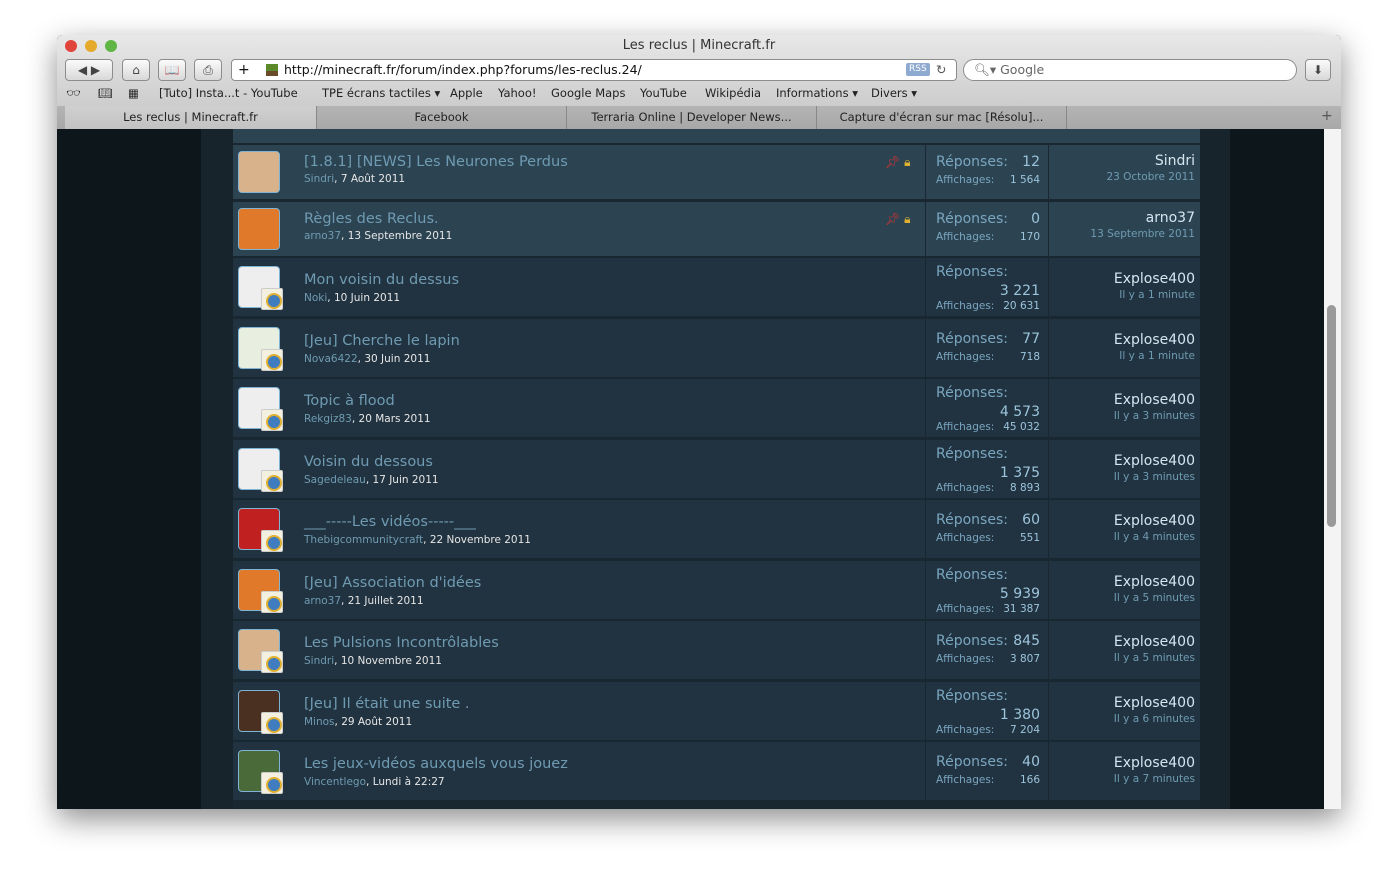 Image resolution: width=1398 pixels, height=888 pixels. Describe the element at coordinates (363, 540) in the screenshot. I see `author-link: Thebigcommunitycraft` at that location.